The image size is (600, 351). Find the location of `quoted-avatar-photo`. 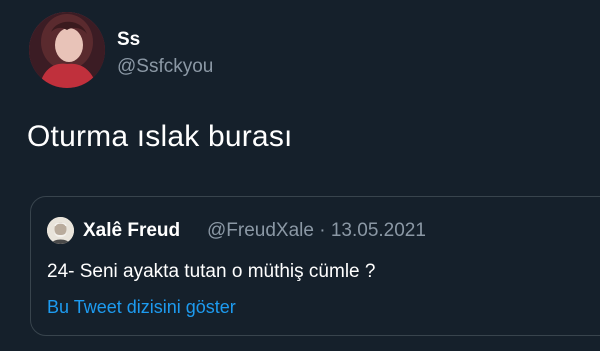

quoted-avatar-photo is located at coordinates (60, 230).